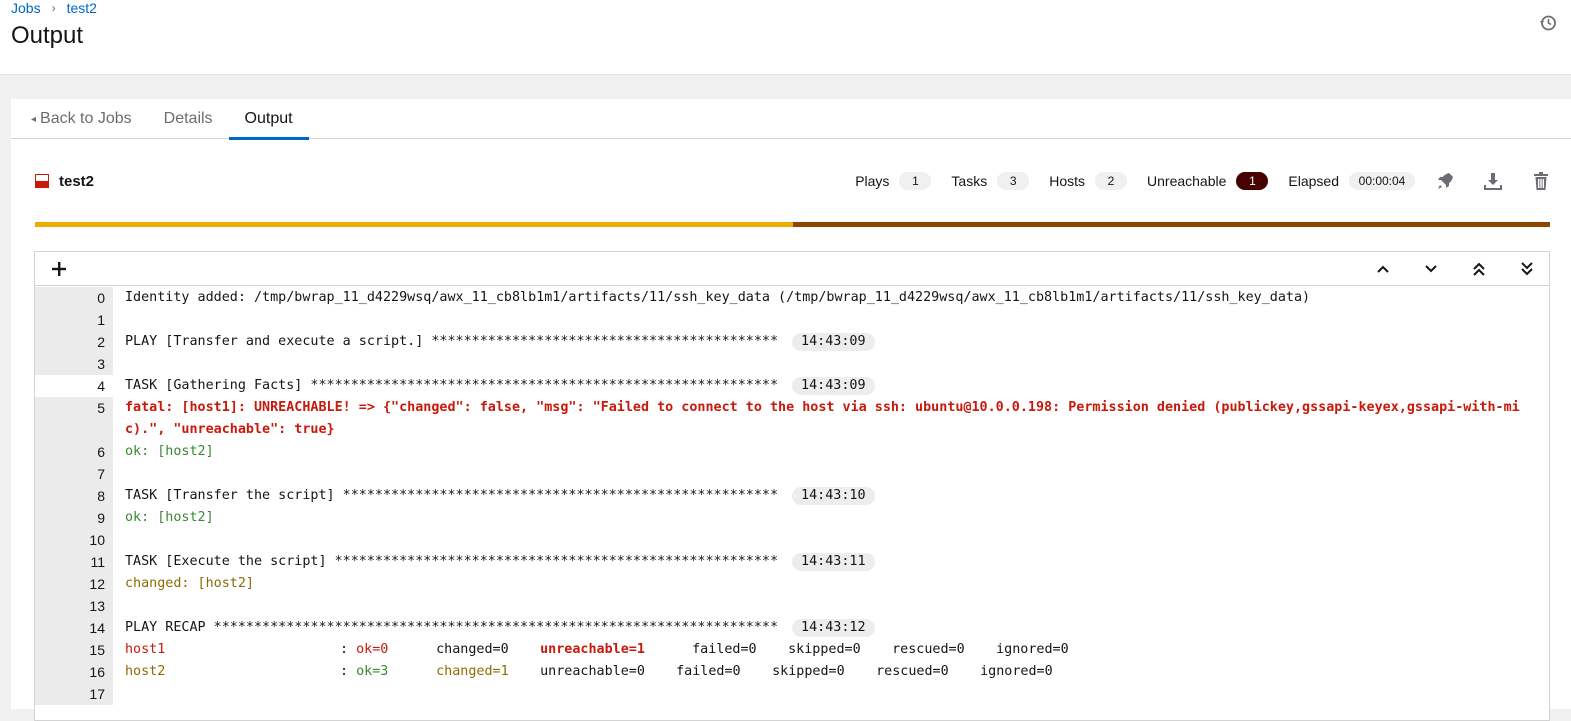  Describe the element at coordinates (74, 452) in the screenshot. I see `line-number: 6` at that location.